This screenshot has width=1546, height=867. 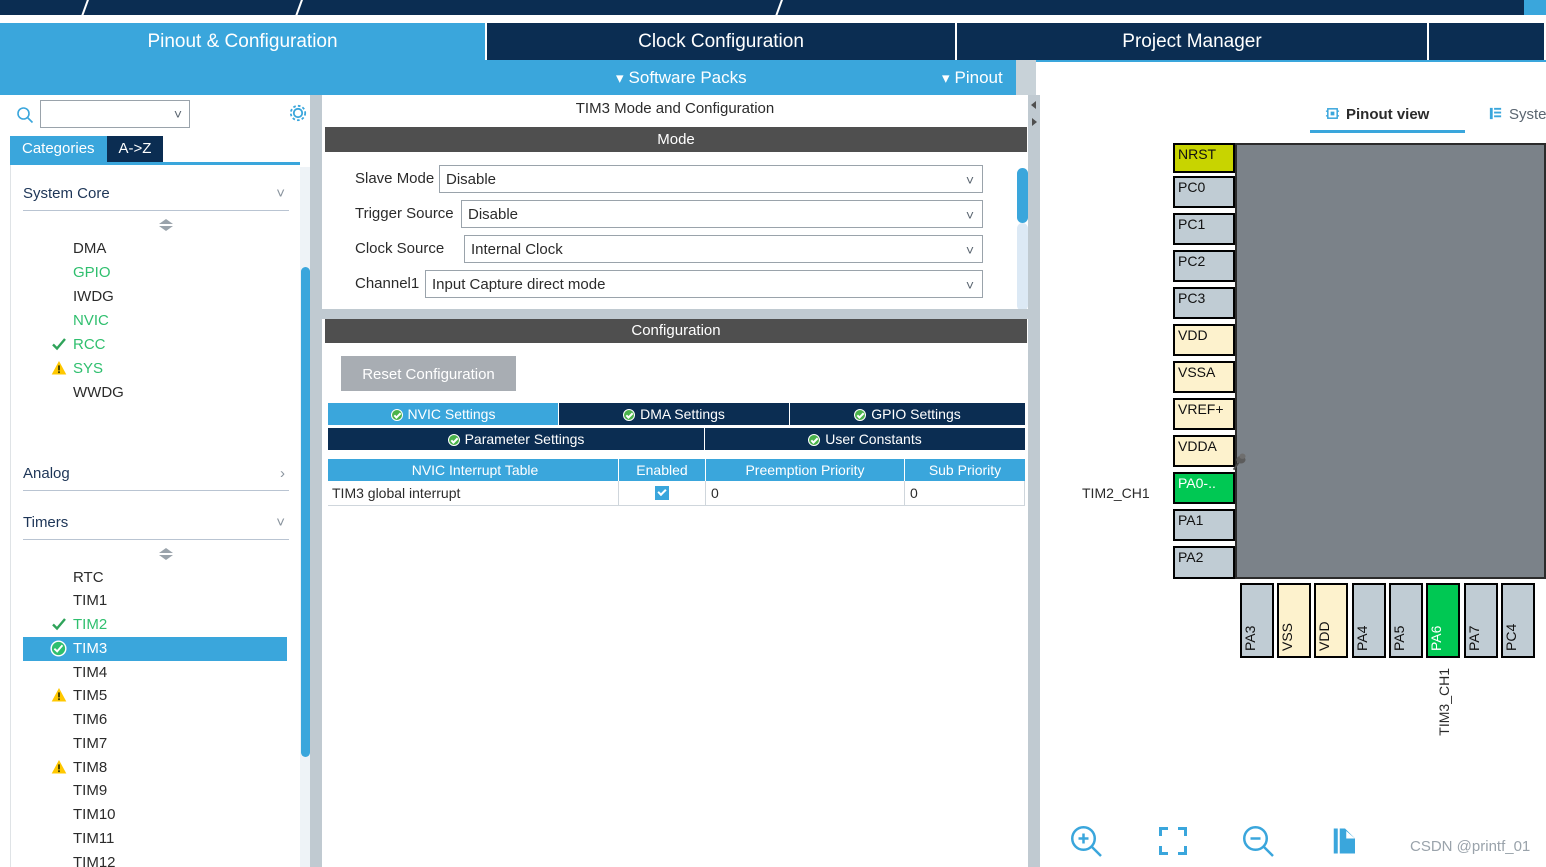 I want to click on tree-item-wwdg: WWDG, so click(x=155, y=393).